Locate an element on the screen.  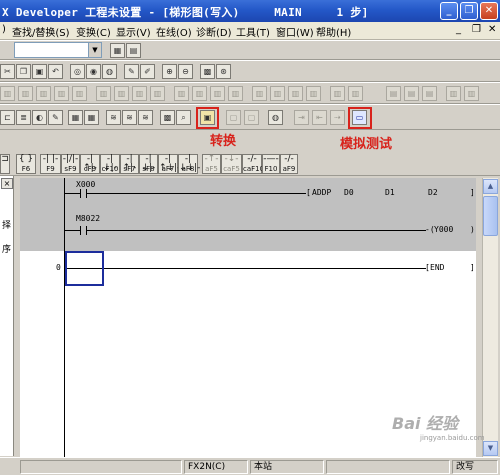
find-icon: ⌕ is located at coordinates (183, 117).